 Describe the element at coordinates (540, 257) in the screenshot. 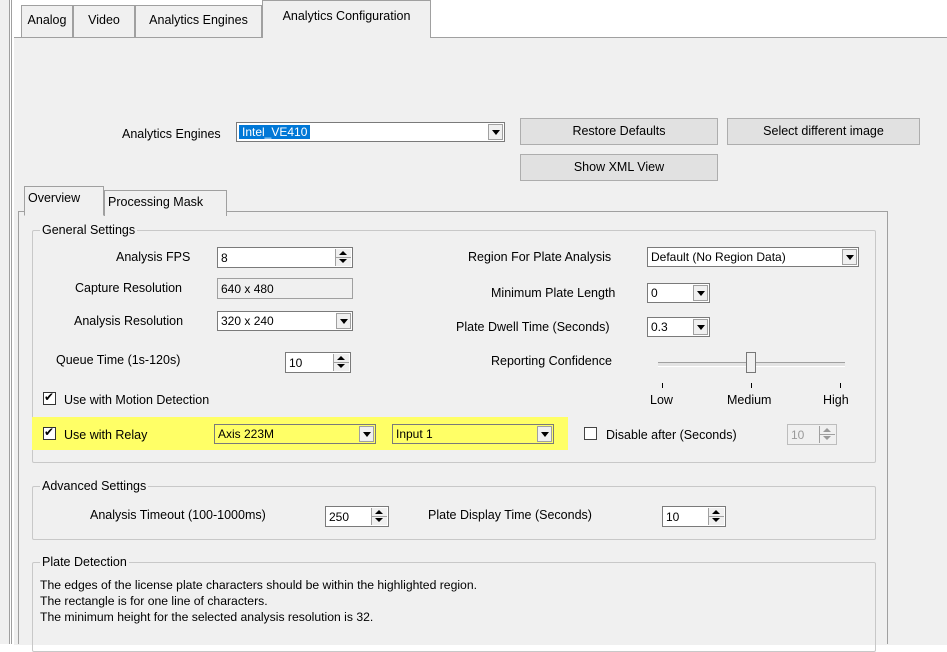

I see `region-label: Region For Plate Analysis` at that location.